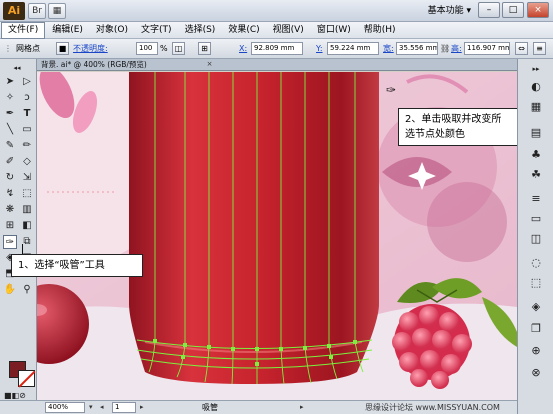 This screenshot has height=414, width=553. Describe the element at coordinates (10, 146) in the screenshot. I see `paintbrush-tool-icon: ✎` at that location.